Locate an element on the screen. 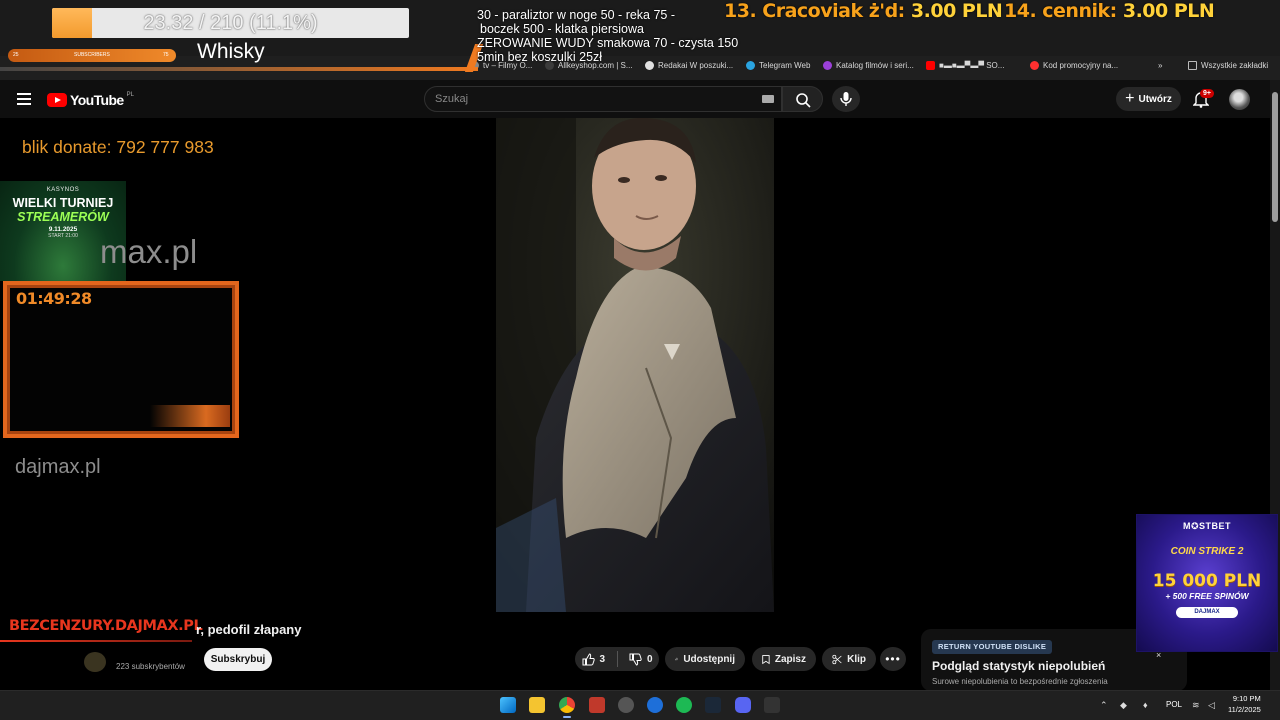  price-label: 14. cennik: is located at coordinates (1060, 11).